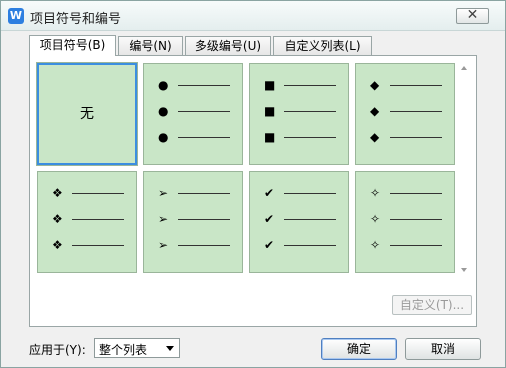 This screenshot has width=506, height=368. I want to click on apply-to-value: 整个列表, so click(123, 350).